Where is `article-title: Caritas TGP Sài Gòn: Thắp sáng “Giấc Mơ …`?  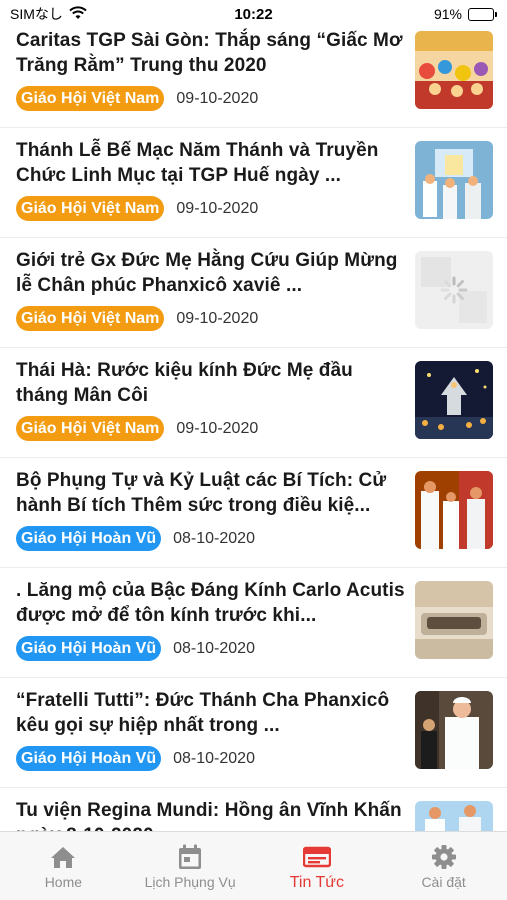 article-title: Caritas TGP Sài Gòn: Thắp sáng “Giấc Mơ … is located at coordinates (209, 53).